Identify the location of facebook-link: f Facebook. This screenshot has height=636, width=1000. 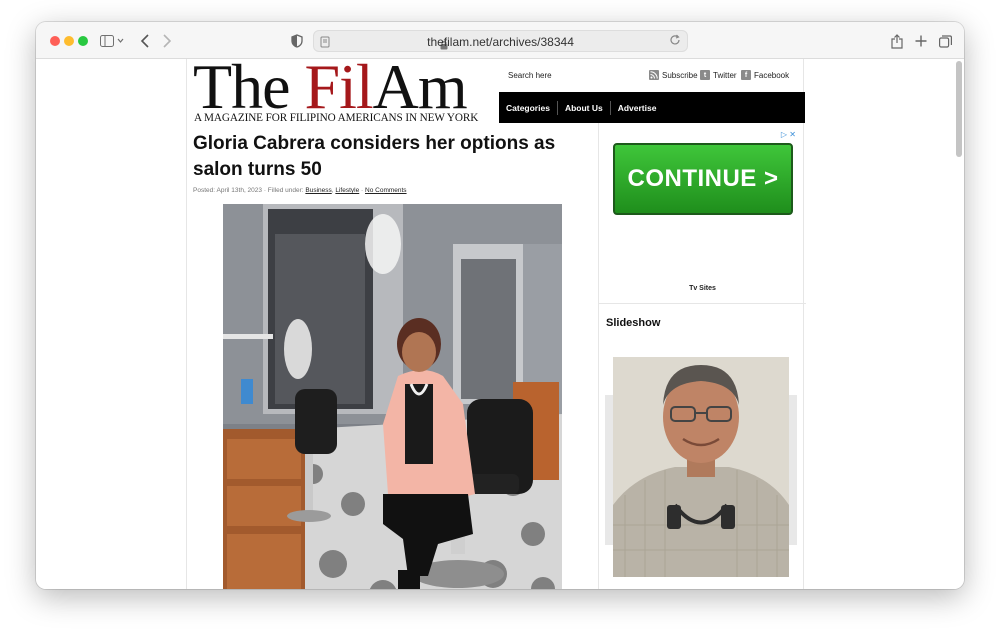
(765, 75).